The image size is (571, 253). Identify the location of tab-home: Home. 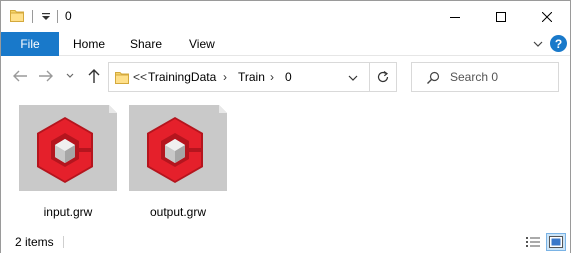
(89, 44).